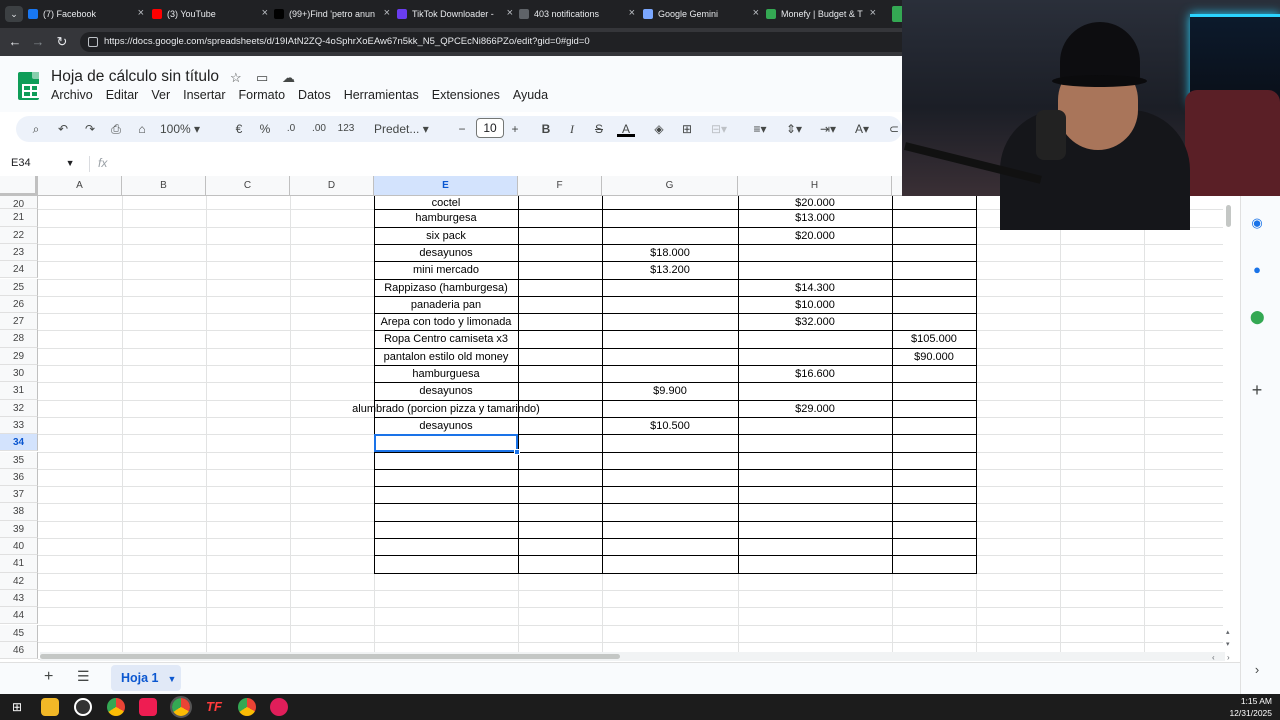 The height and width of the screenshot is (720, 1280). Describe the element at coordinates (626, 129) in the screenshot. I see `text-color-button: A` at that location.